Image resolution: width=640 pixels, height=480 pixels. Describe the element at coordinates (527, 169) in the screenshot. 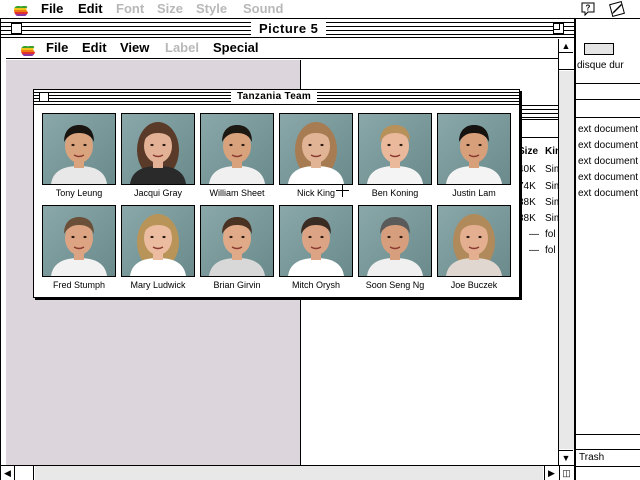

I see `file-size: 40K` at that location.